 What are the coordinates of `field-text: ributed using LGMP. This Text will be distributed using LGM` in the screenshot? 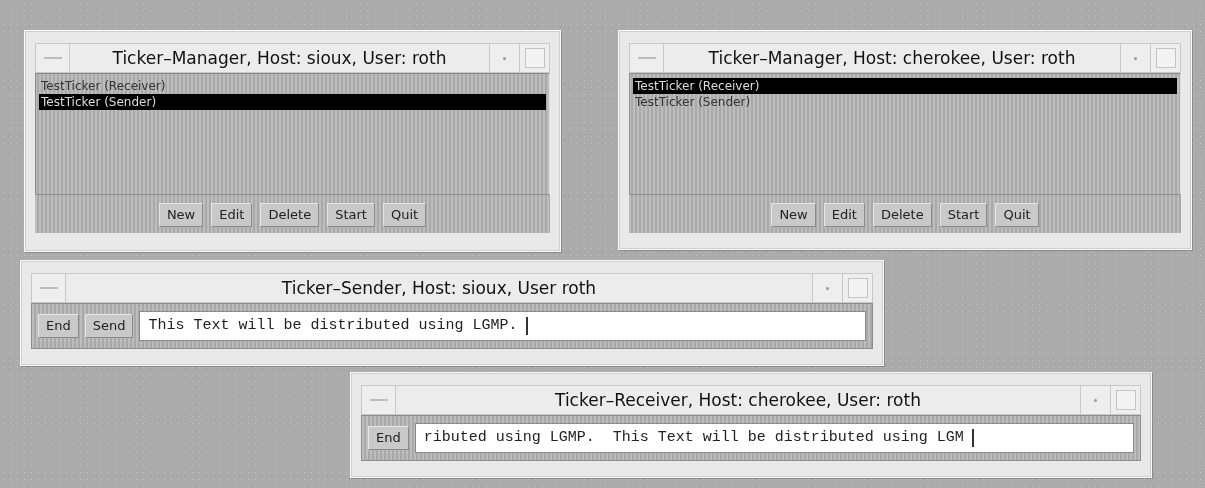 It's located at (693, 437).